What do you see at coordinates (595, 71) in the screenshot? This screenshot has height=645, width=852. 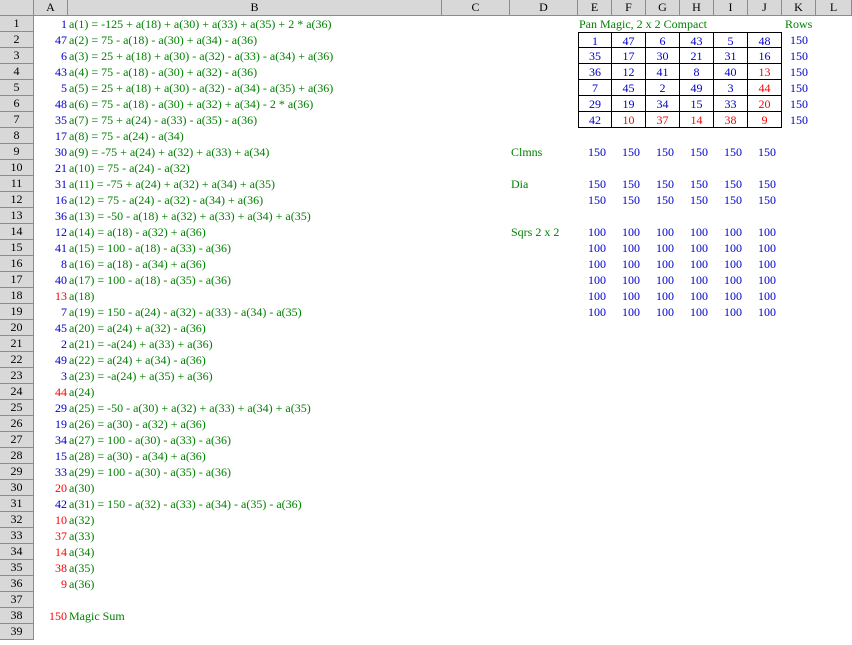 I see `square-cell-r3c1: 36` at bounding box center [595, 71].